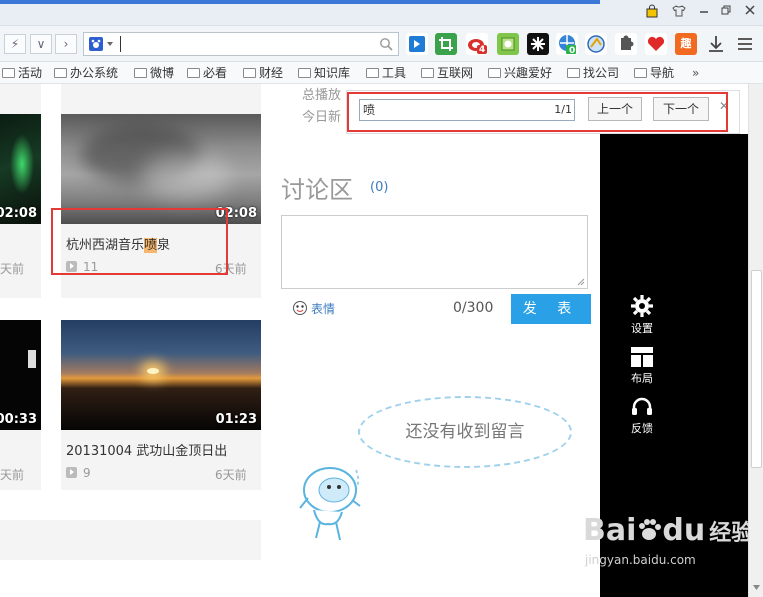  I want to click on empty-comments-bubble: 还没有收到留言, so click(465, 432).